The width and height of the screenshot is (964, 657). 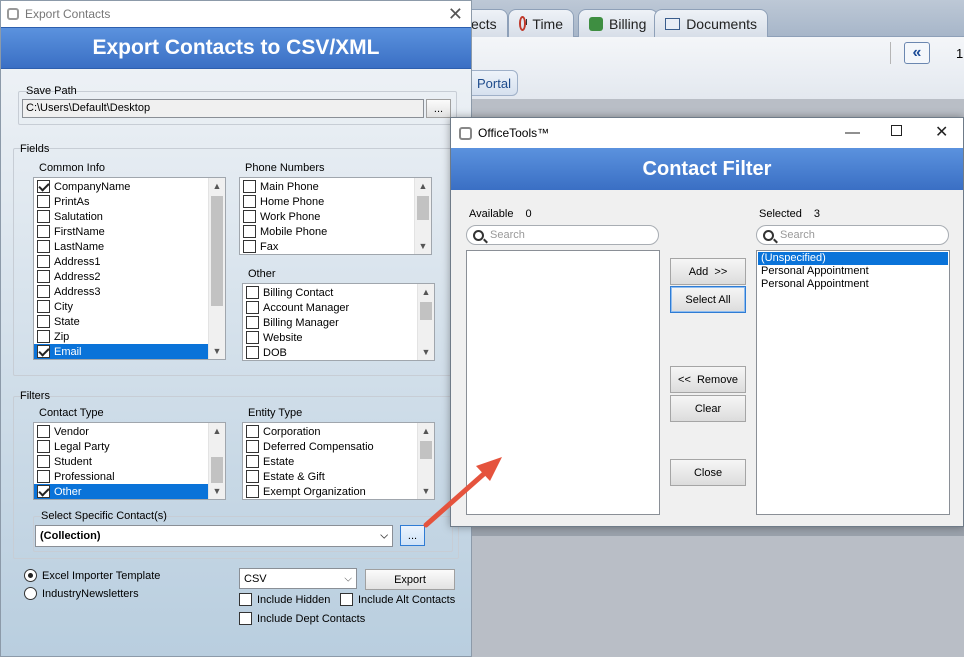 I want to click on arrow-shaft, so click(x=456, y=498).